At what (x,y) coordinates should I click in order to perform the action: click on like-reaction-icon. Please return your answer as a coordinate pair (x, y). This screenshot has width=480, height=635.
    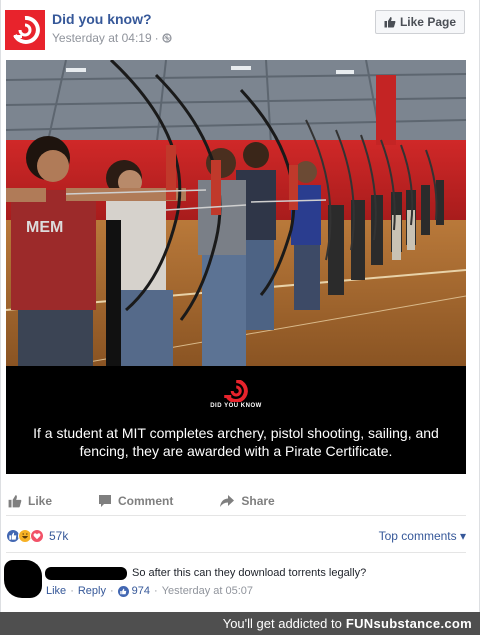
    Looking at the image, I should click on (123, 591).